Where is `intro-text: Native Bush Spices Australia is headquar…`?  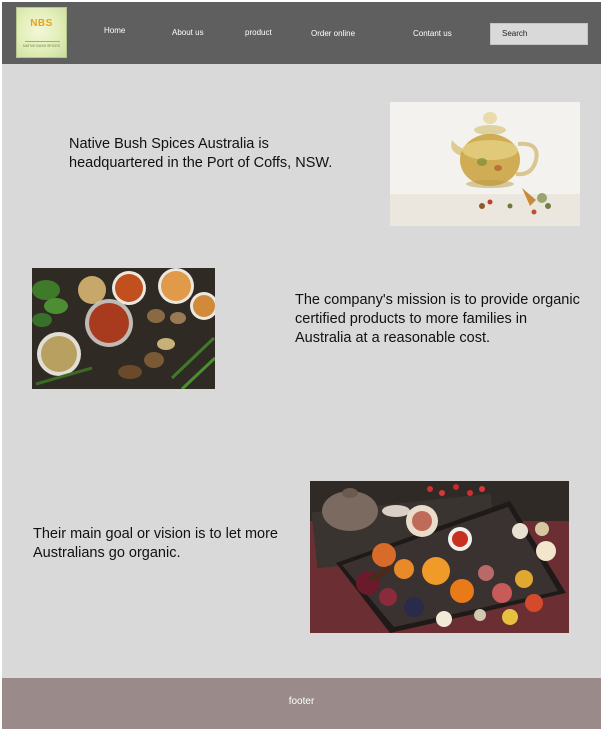 intro-text: Native Bush Spices Australia is headquar… is located at coordinates (201, 153).